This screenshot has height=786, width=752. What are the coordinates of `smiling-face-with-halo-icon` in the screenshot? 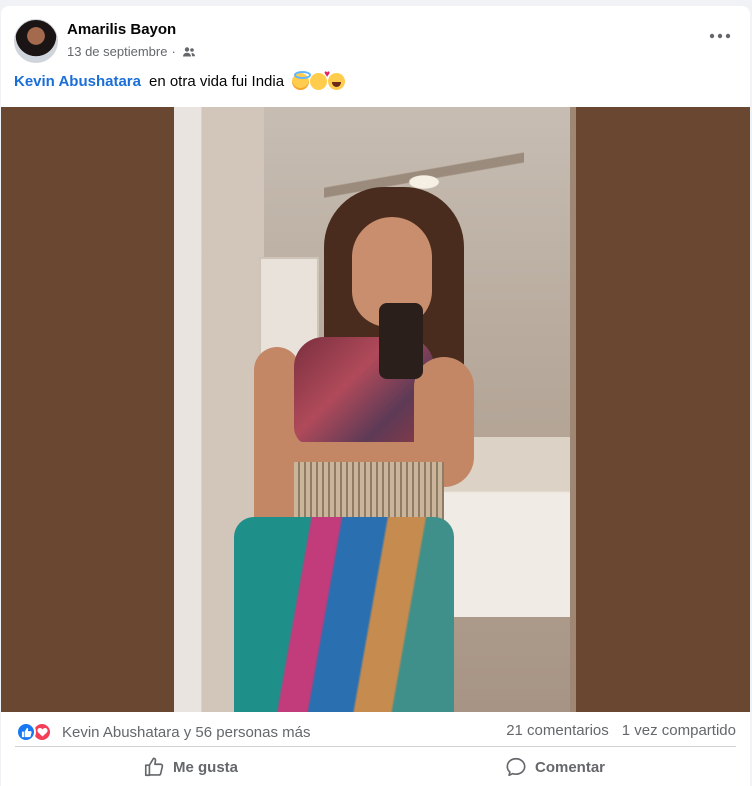 It's located at (302, 80).